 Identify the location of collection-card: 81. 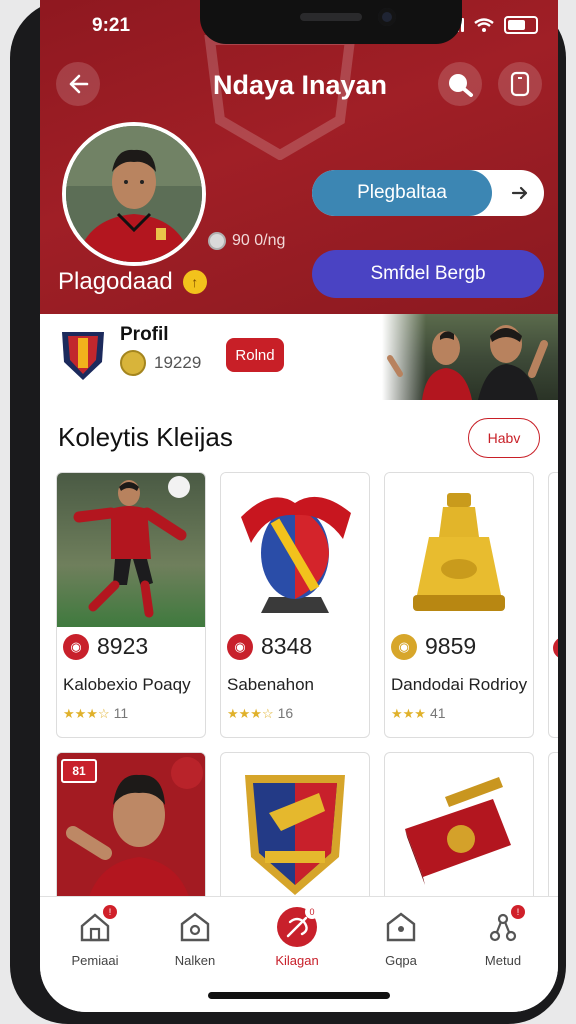
(131, 833).